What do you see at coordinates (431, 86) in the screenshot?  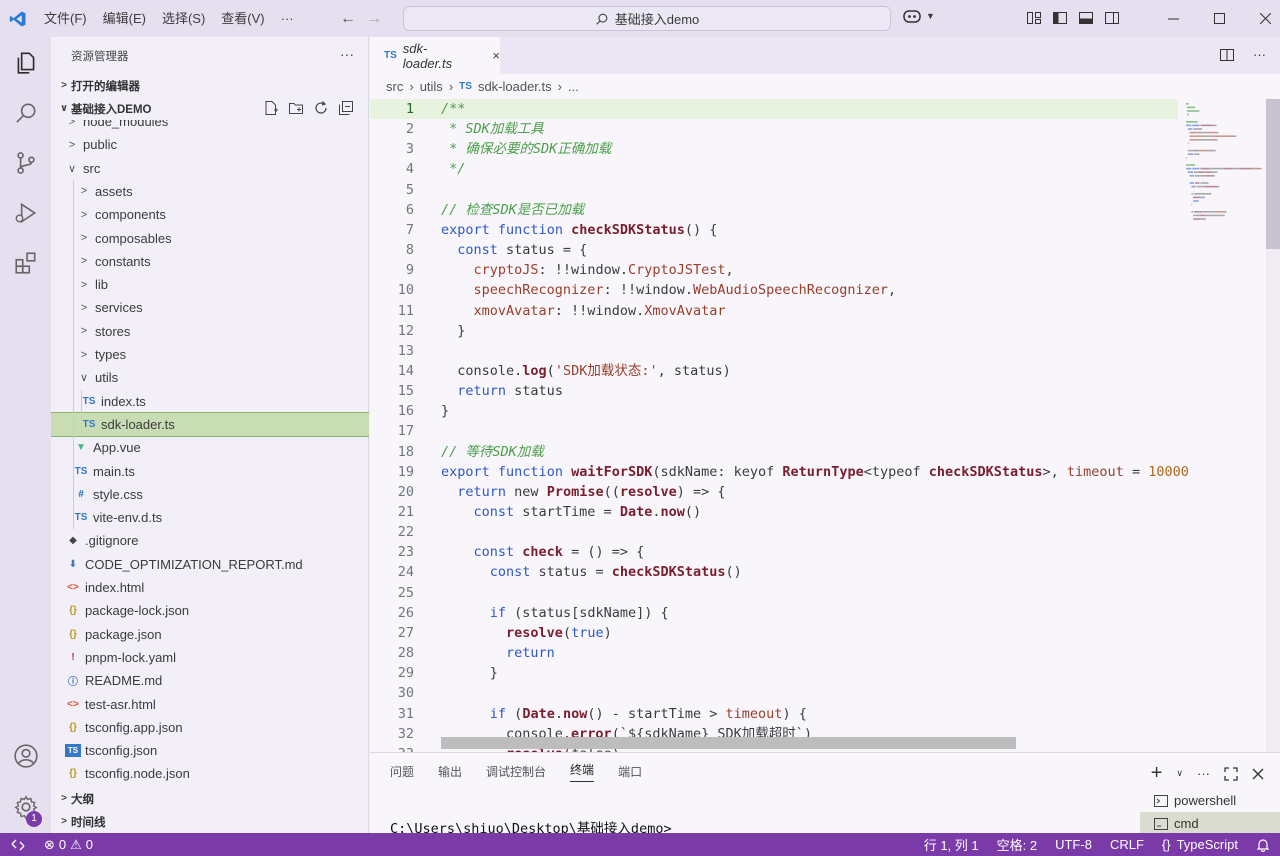 I see `breadcrumb-utils: utils` at bounding box center [431, 86].